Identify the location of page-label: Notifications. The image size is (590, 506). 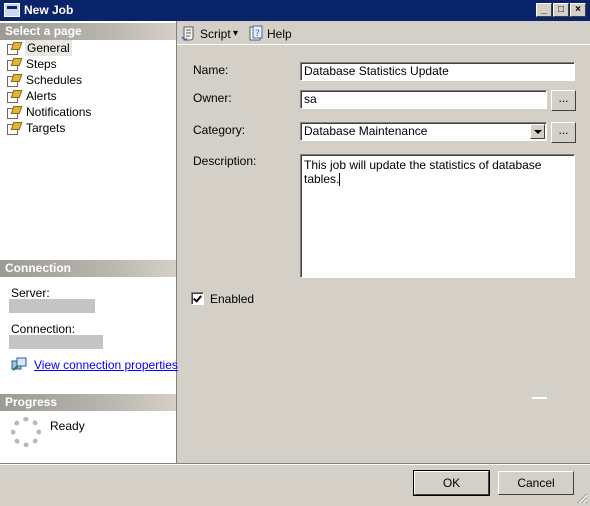
(59, 112).